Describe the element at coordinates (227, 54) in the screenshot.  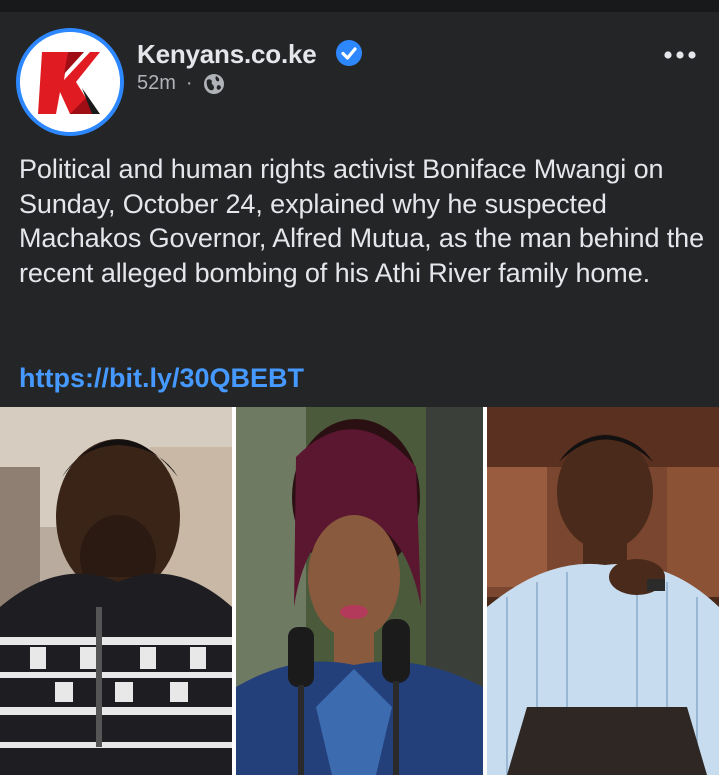
I see `page-name: Kenyans.co.ke` at that location.